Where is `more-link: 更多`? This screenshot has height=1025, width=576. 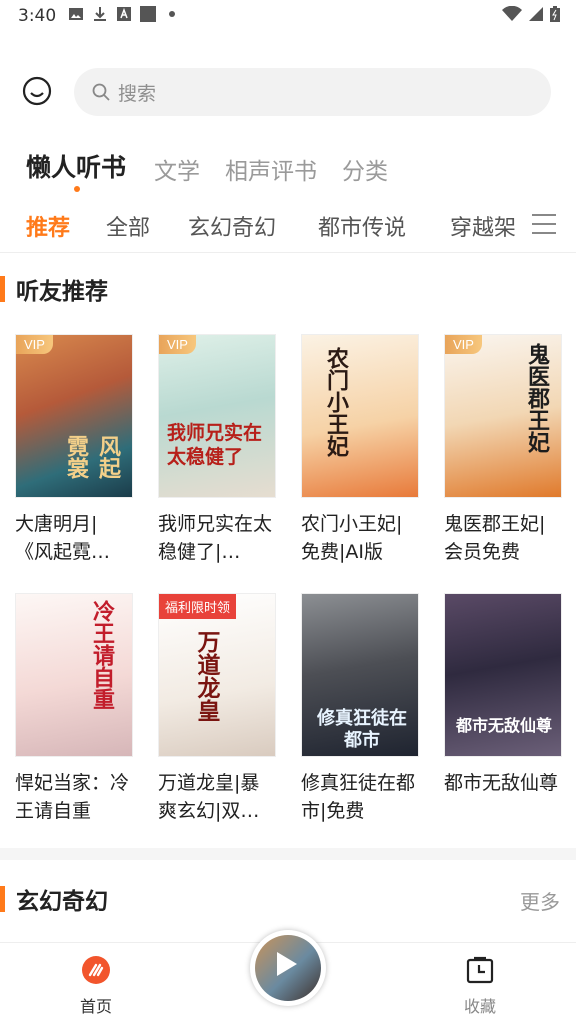
more-link: 更多 is located at coordinates (540, 900).